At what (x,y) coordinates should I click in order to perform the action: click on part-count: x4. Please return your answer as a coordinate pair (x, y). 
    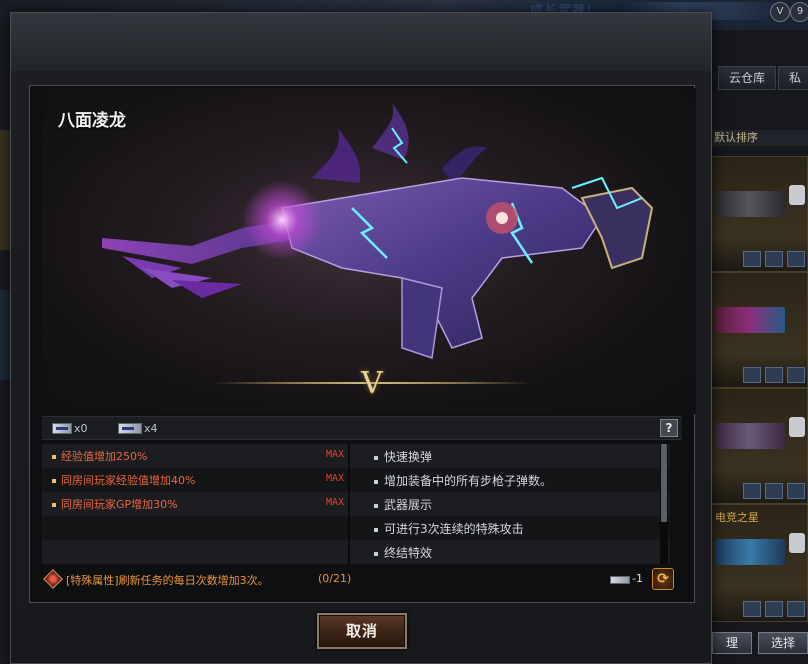
    Looking at the image, I should click on (151, 428).